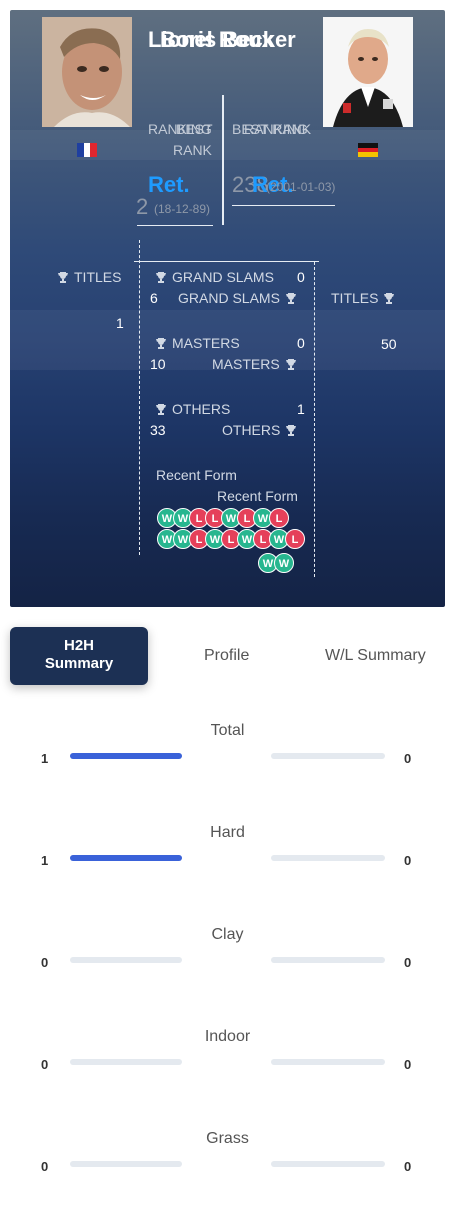 This screenshot has height=1225, width=455. What do you see at coordinates (314, 419) in the screenshot?
I see `right-dashed-divider` at bounding box center [314, 419].